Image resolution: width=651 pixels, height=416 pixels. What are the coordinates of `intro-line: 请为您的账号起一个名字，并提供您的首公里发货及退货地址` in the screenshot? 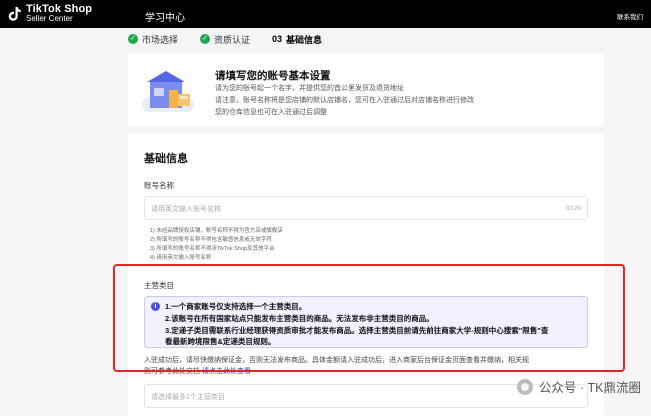 It's located at (309, 88).